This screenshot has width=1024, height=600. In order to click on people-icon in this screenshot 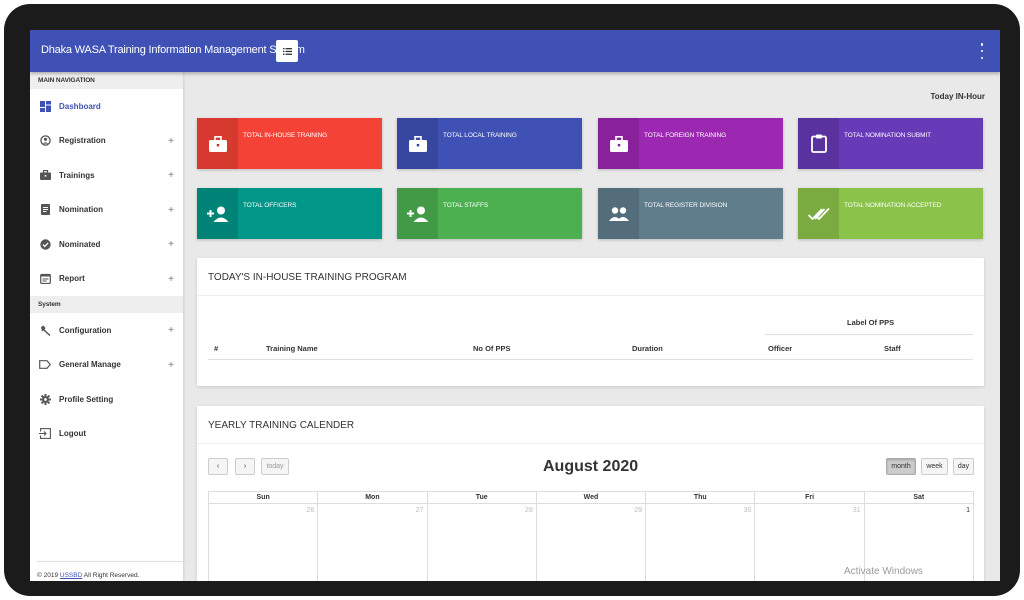, I will do `click(618, 213)`.